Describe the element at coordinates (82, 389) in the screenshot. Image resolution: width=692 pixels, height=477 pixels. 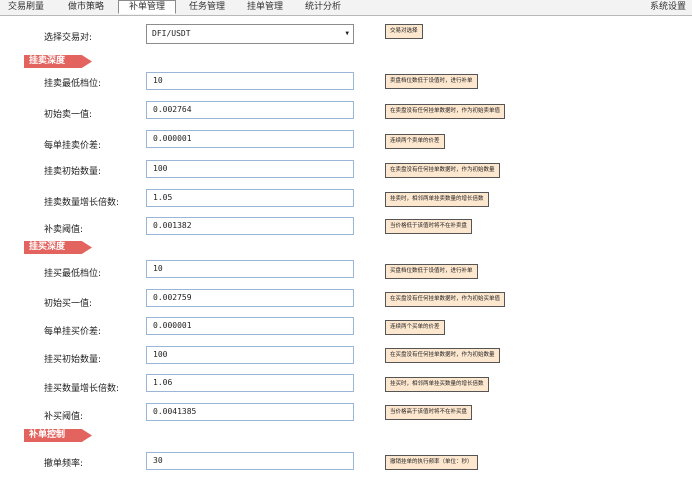
I see `buy-qty-multiplier-label: 挂买数量增长倍数:` at that location.